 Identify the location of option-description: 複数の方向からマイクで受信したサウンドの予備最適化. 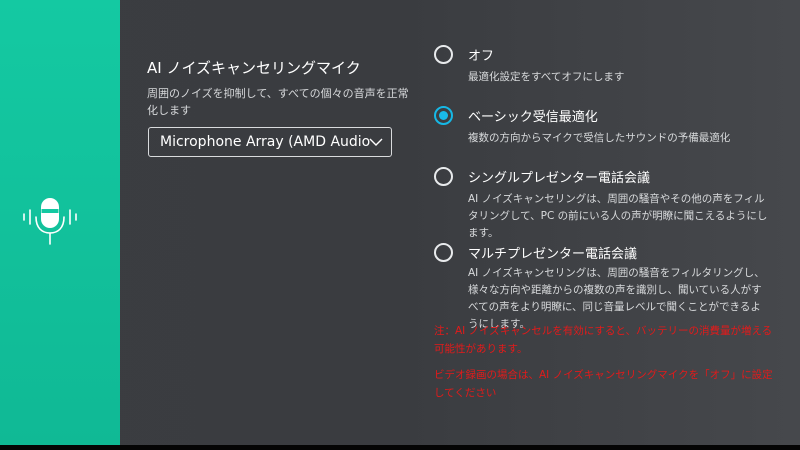
(599, 138).